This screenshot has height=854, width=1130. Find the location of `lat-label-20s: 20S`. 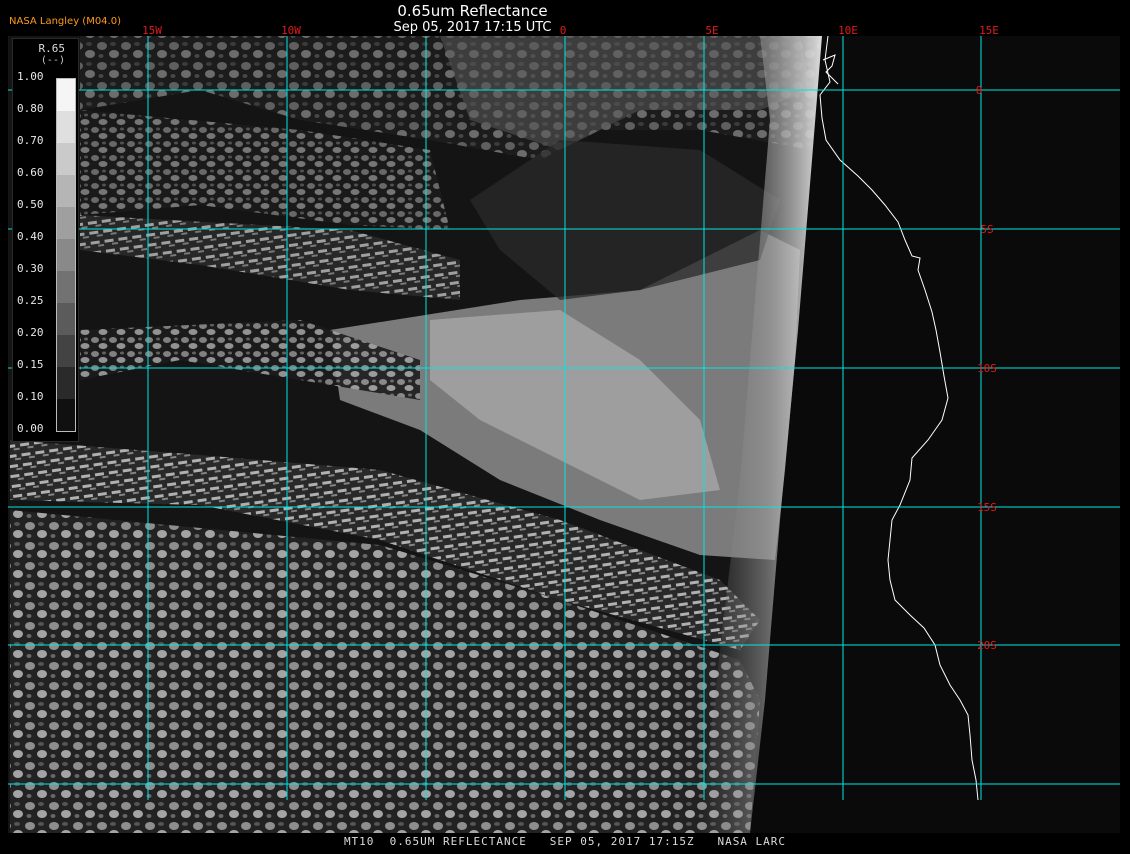

lat-label-20s: 20S is located at coordinates (987, 645).